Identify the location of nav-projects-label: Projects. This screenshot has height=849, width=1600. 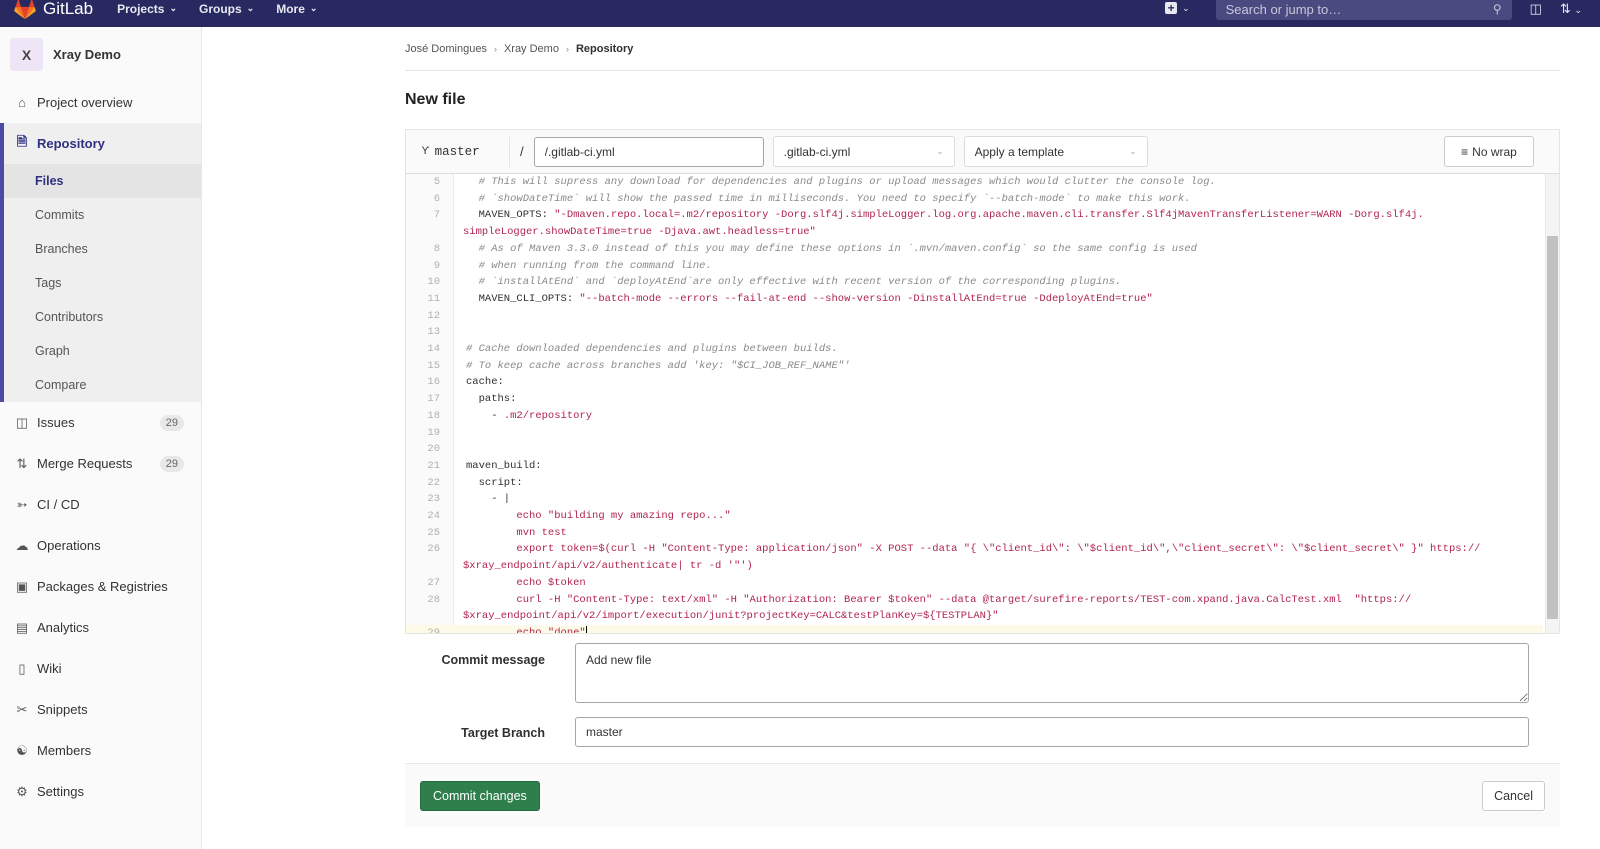
(141, 8).